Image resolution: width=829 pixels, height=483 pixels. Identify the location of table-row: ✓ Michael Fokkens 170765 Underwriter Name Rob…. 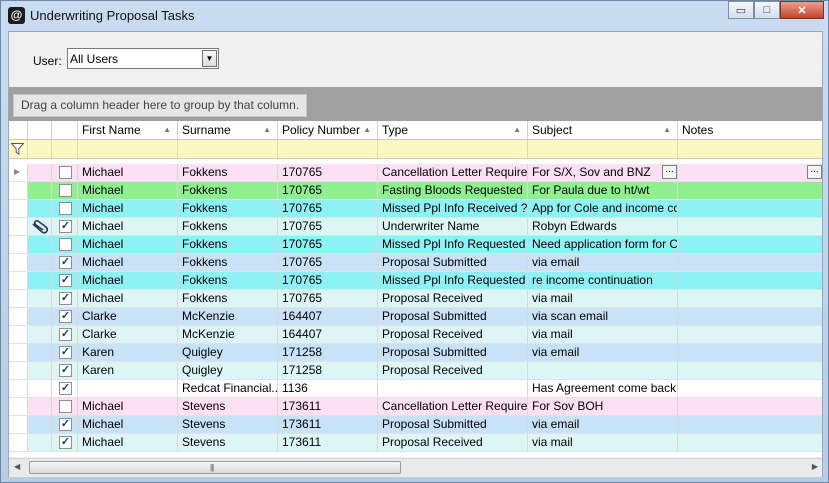
(415, 227).